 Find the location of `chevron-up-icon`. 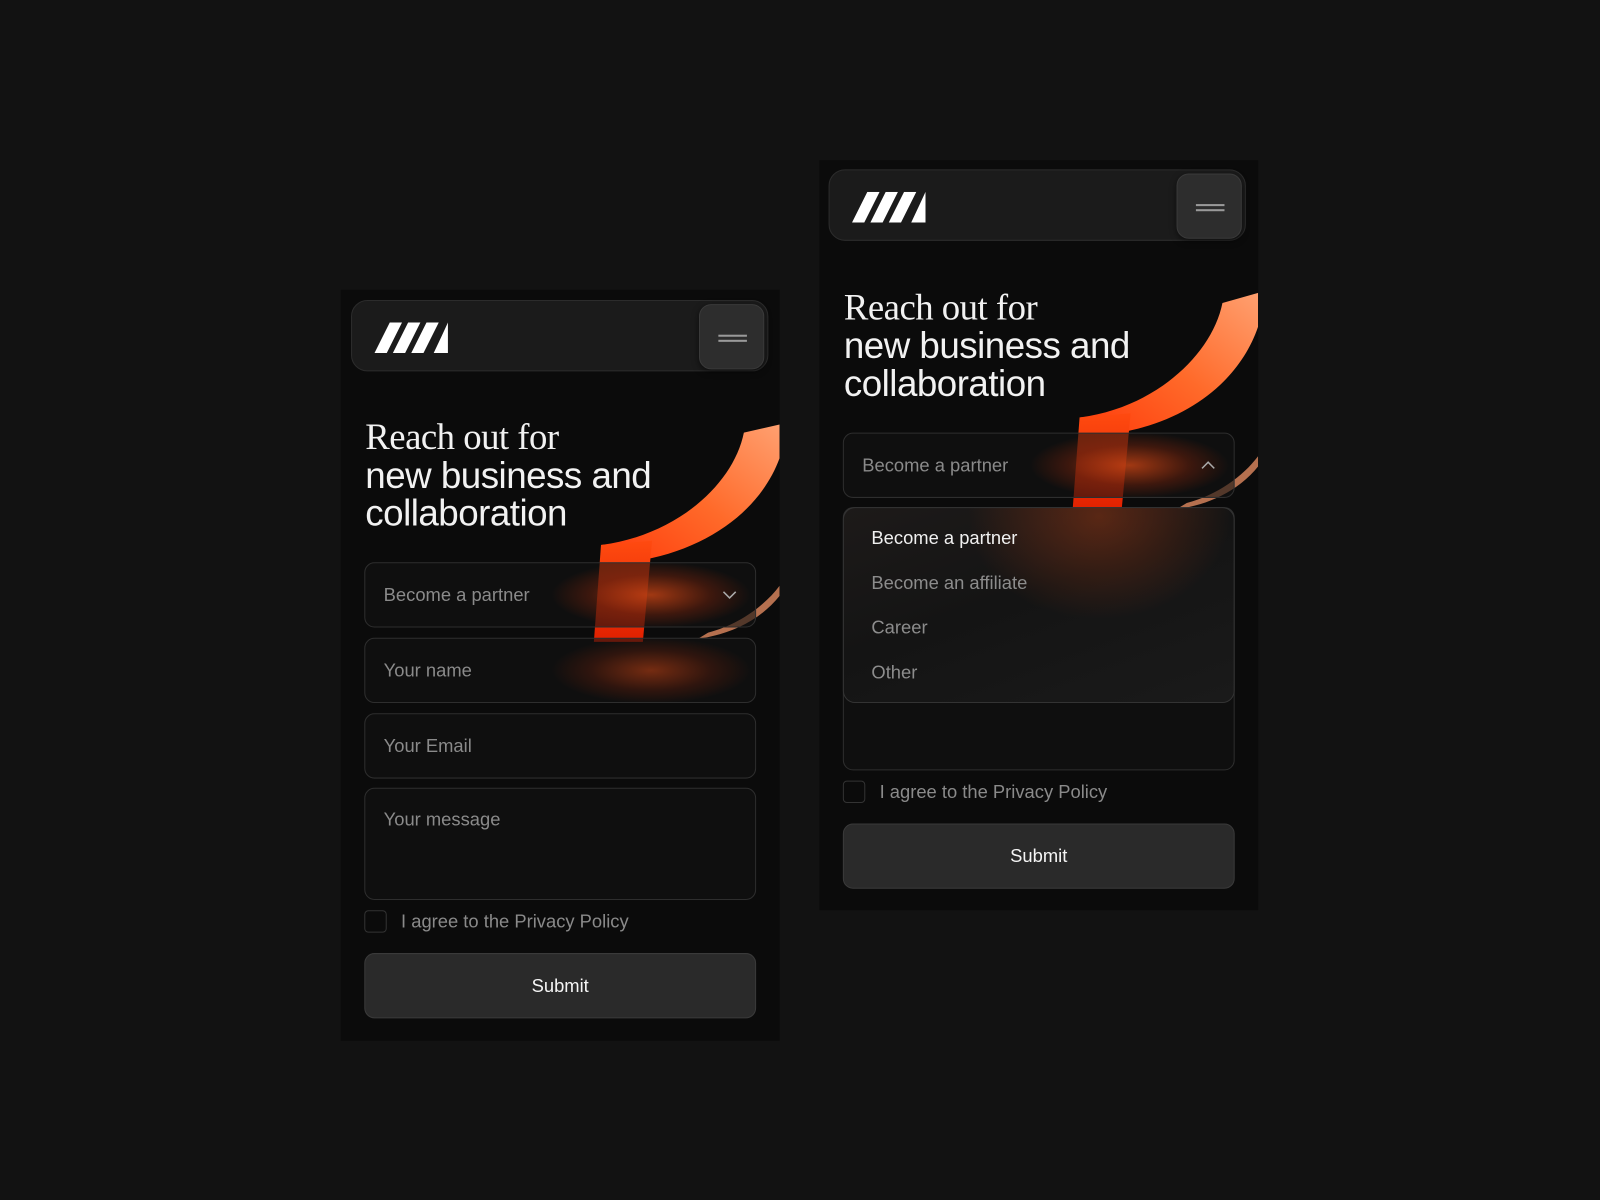

chevron-up-icon is located at coordinates (1208, 465).